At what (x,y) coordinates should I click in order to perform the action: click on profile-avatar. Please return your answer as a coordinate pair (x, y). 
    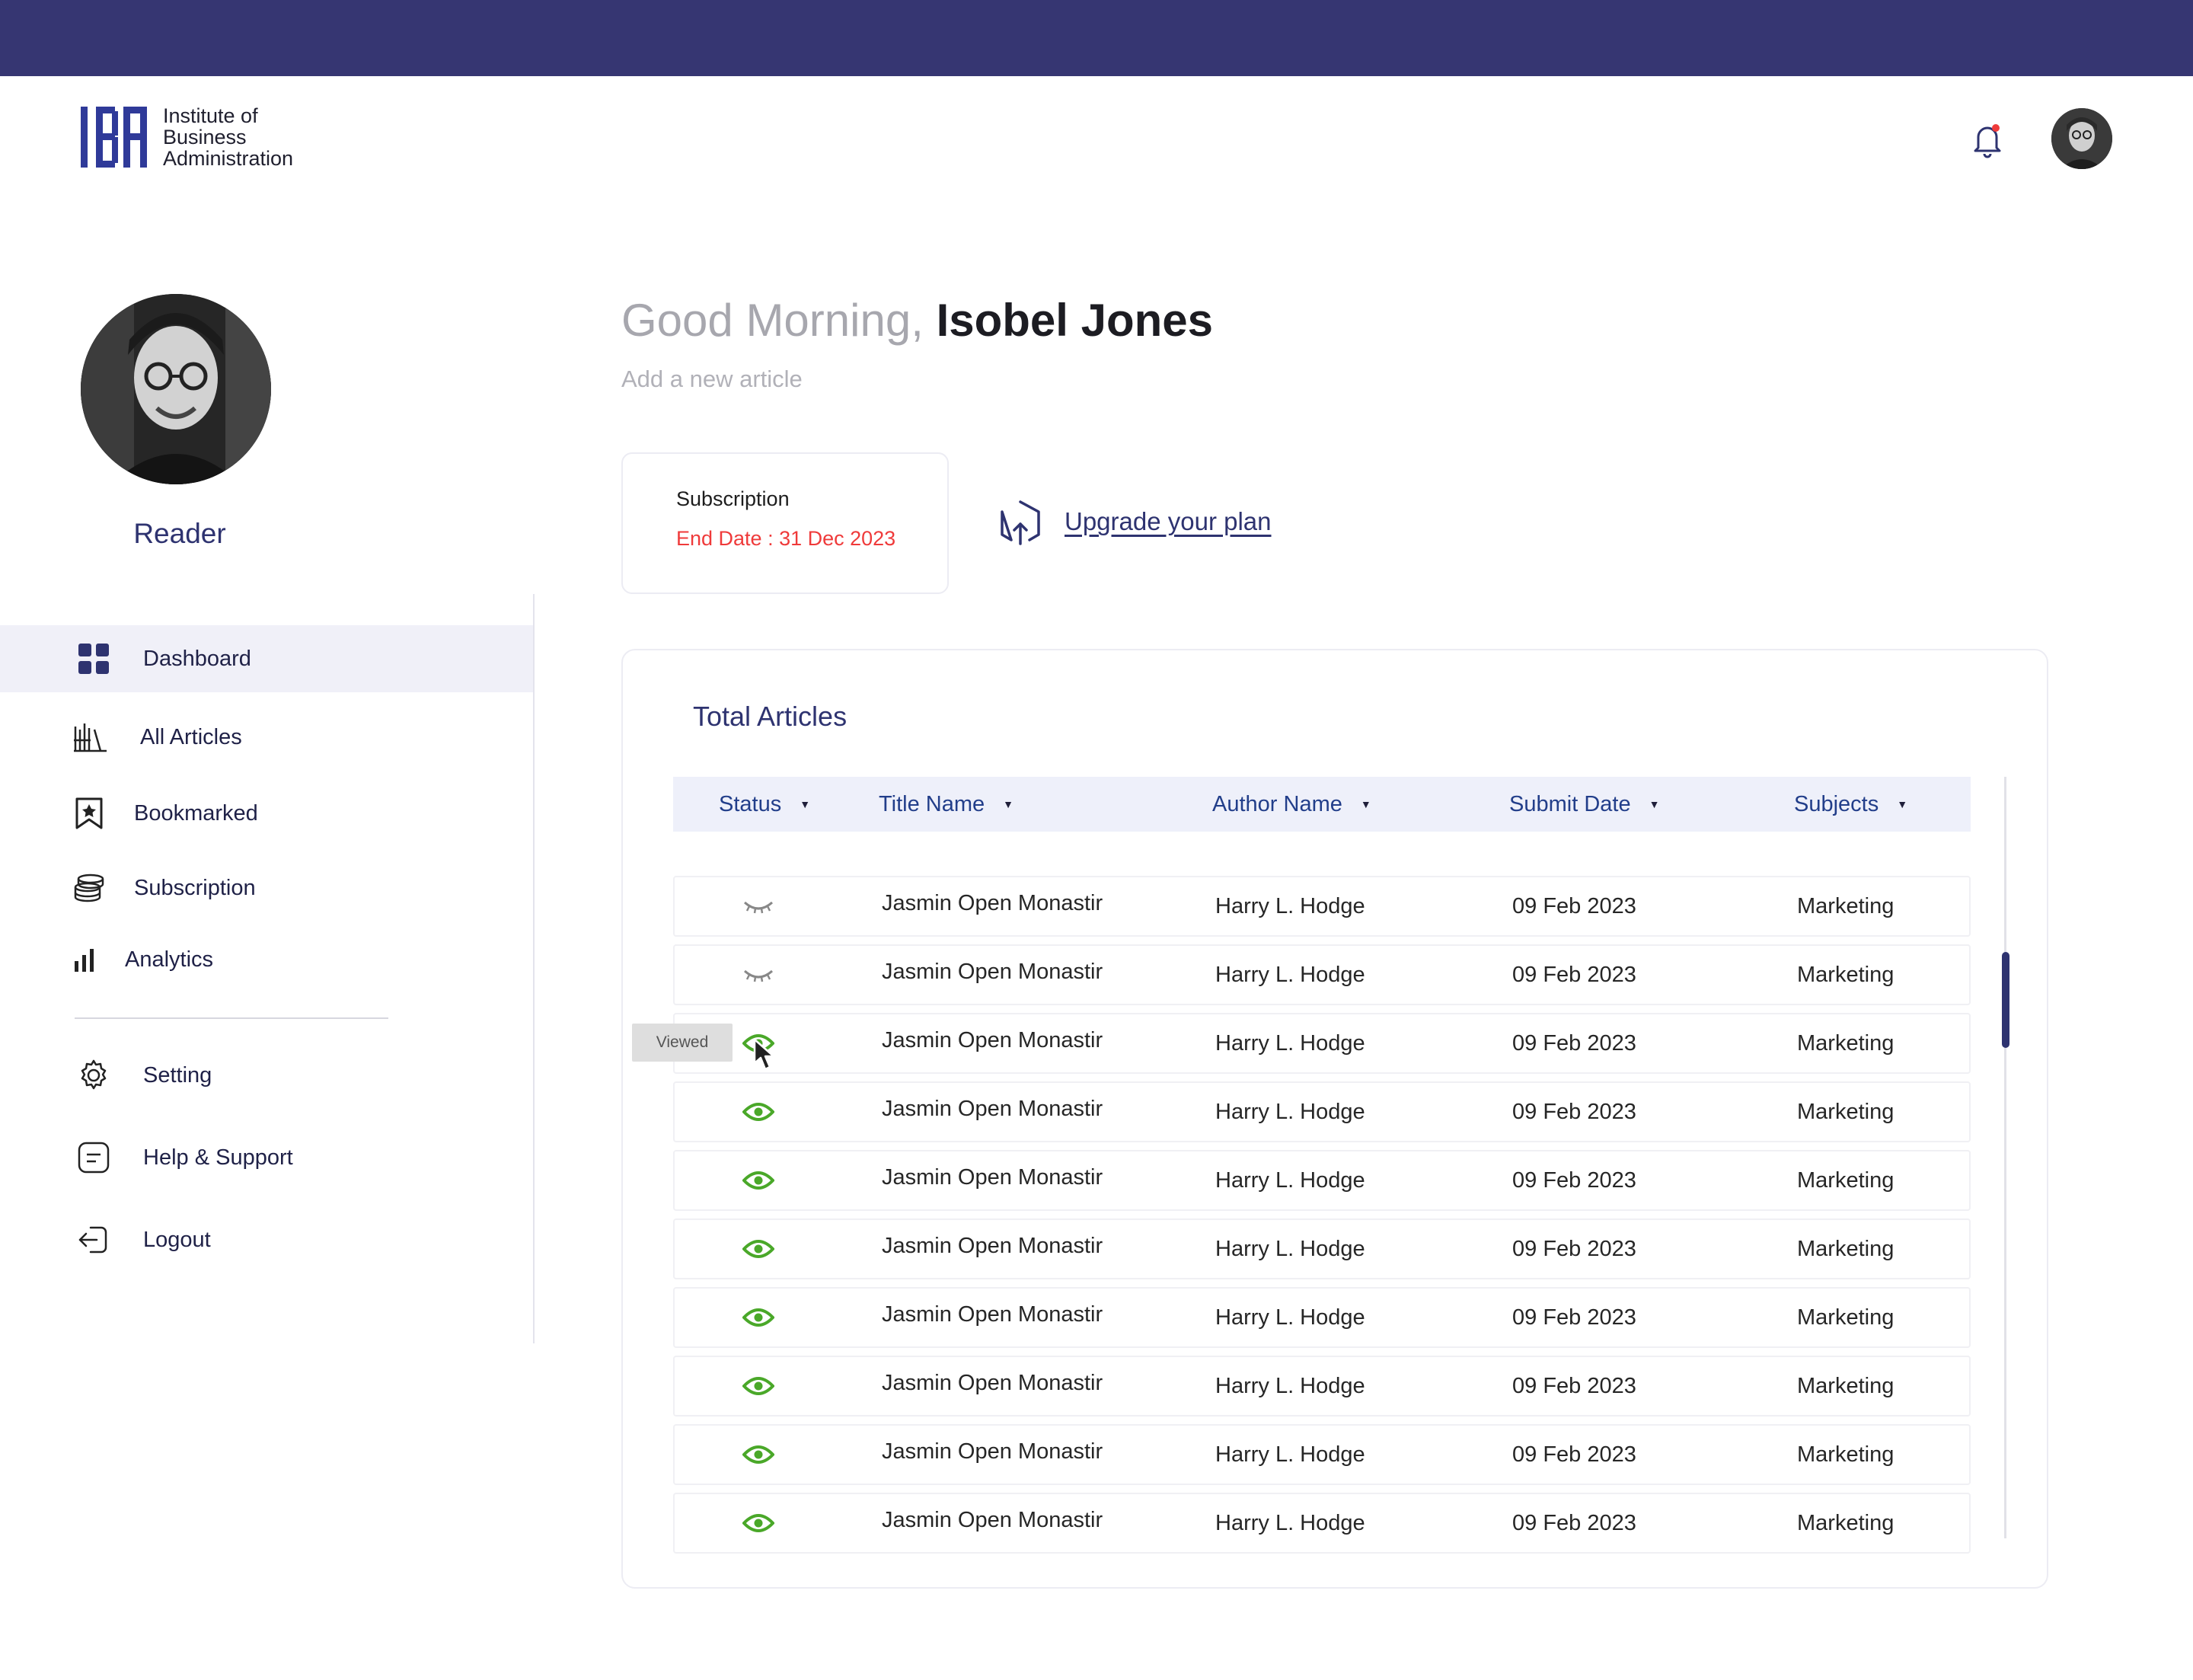
    Looking at the image, I should click on (176, 389).